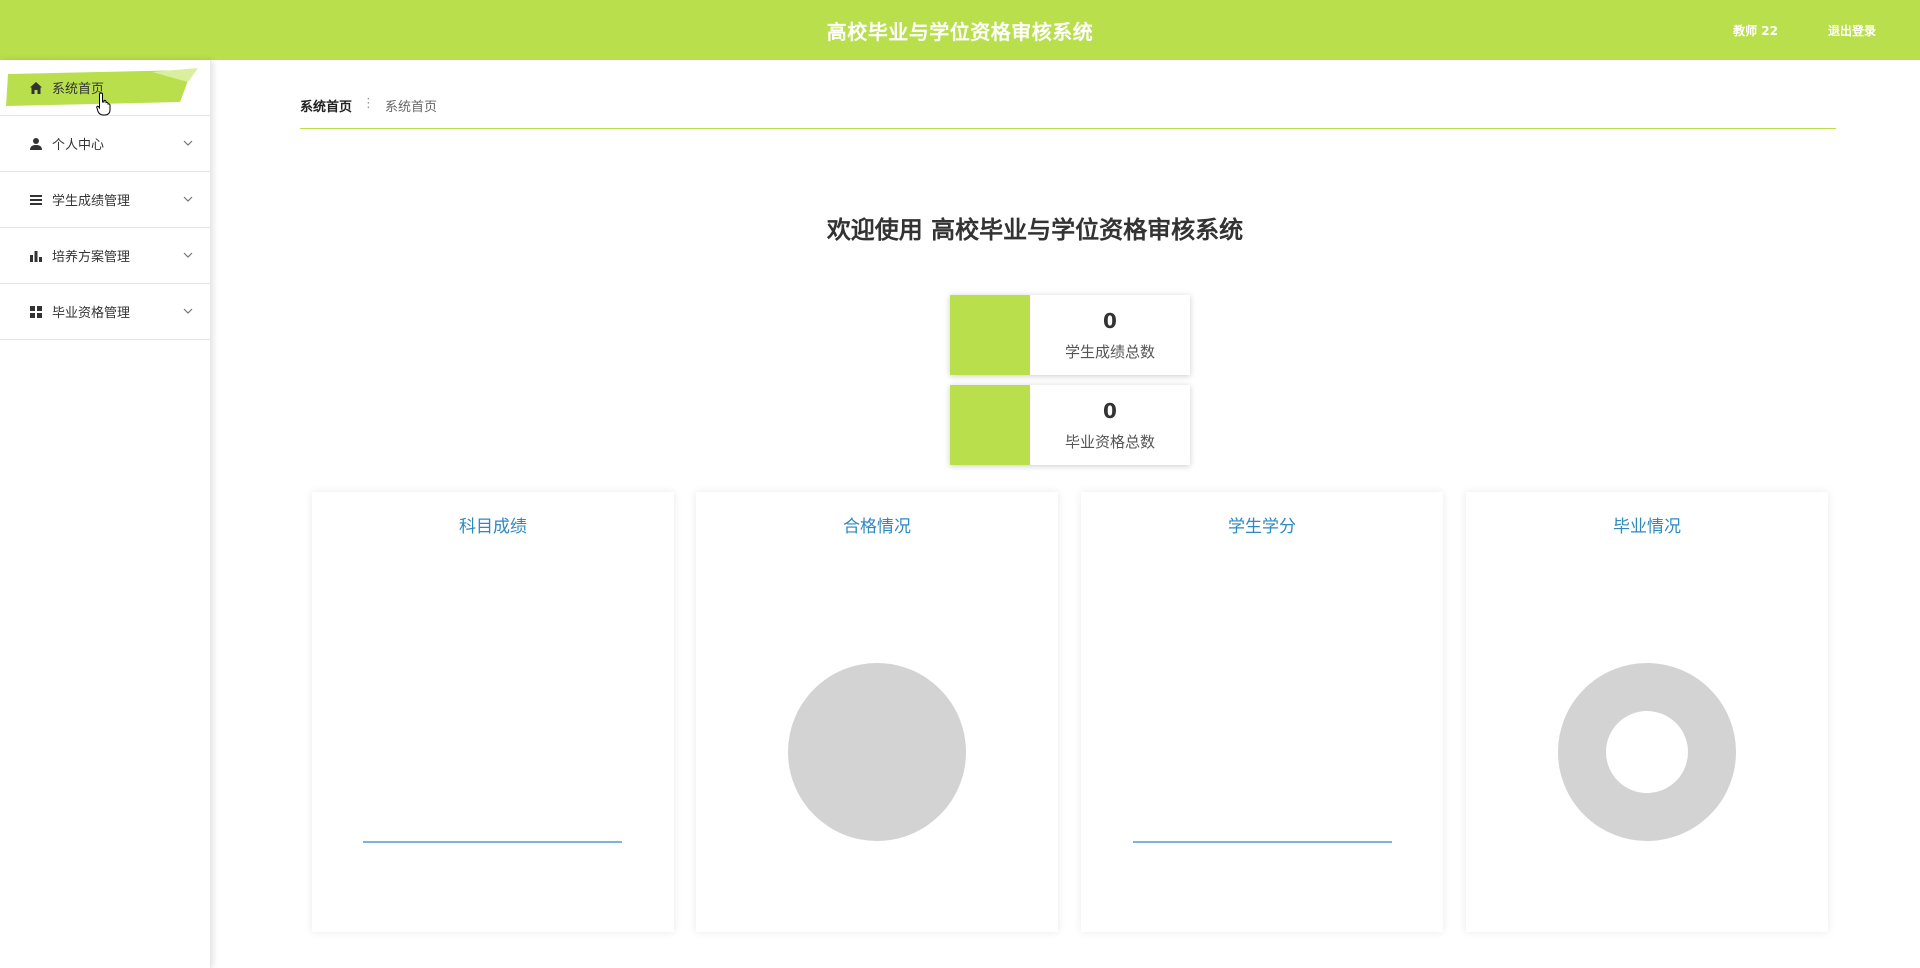 Image resolution: width=1920 pixels, height=968 pixels. Describe the element at coordinates (91, 257) in the screenshot. I see `sidebar-item-label: 培养方案管理` at that location.